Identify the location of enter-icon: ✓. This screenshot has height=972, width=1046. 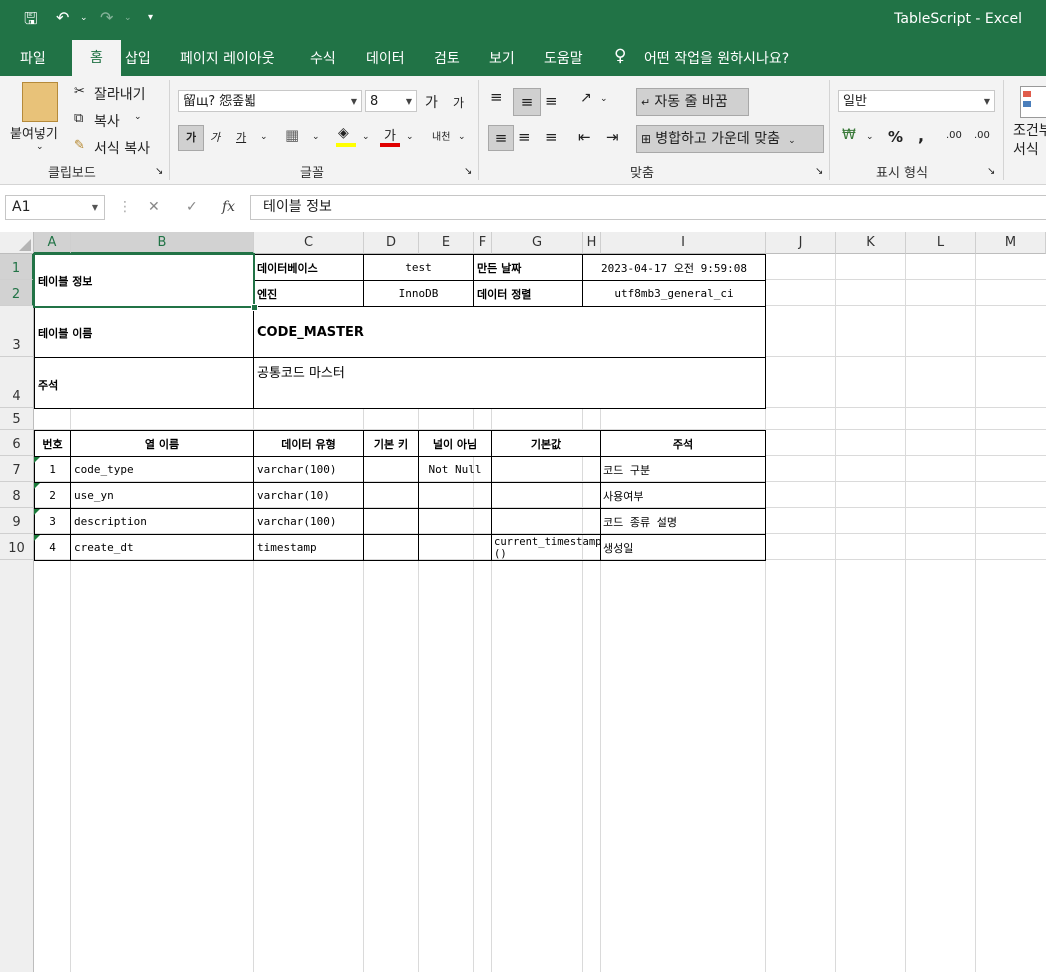
(192, 207).